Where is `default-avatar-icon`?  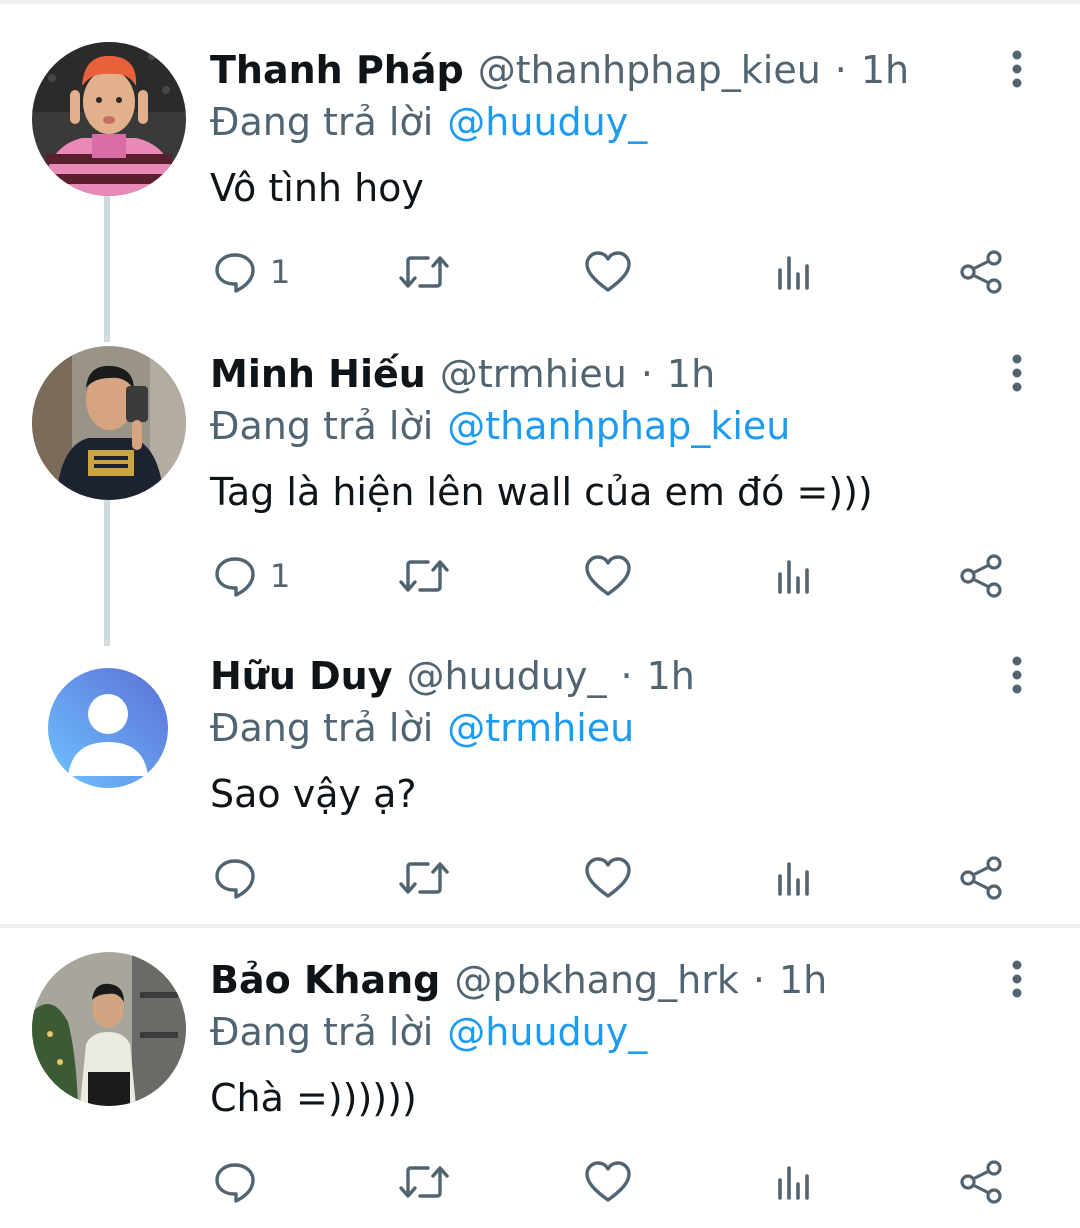
default-avatar-icon is located at coordinates (108, 728).